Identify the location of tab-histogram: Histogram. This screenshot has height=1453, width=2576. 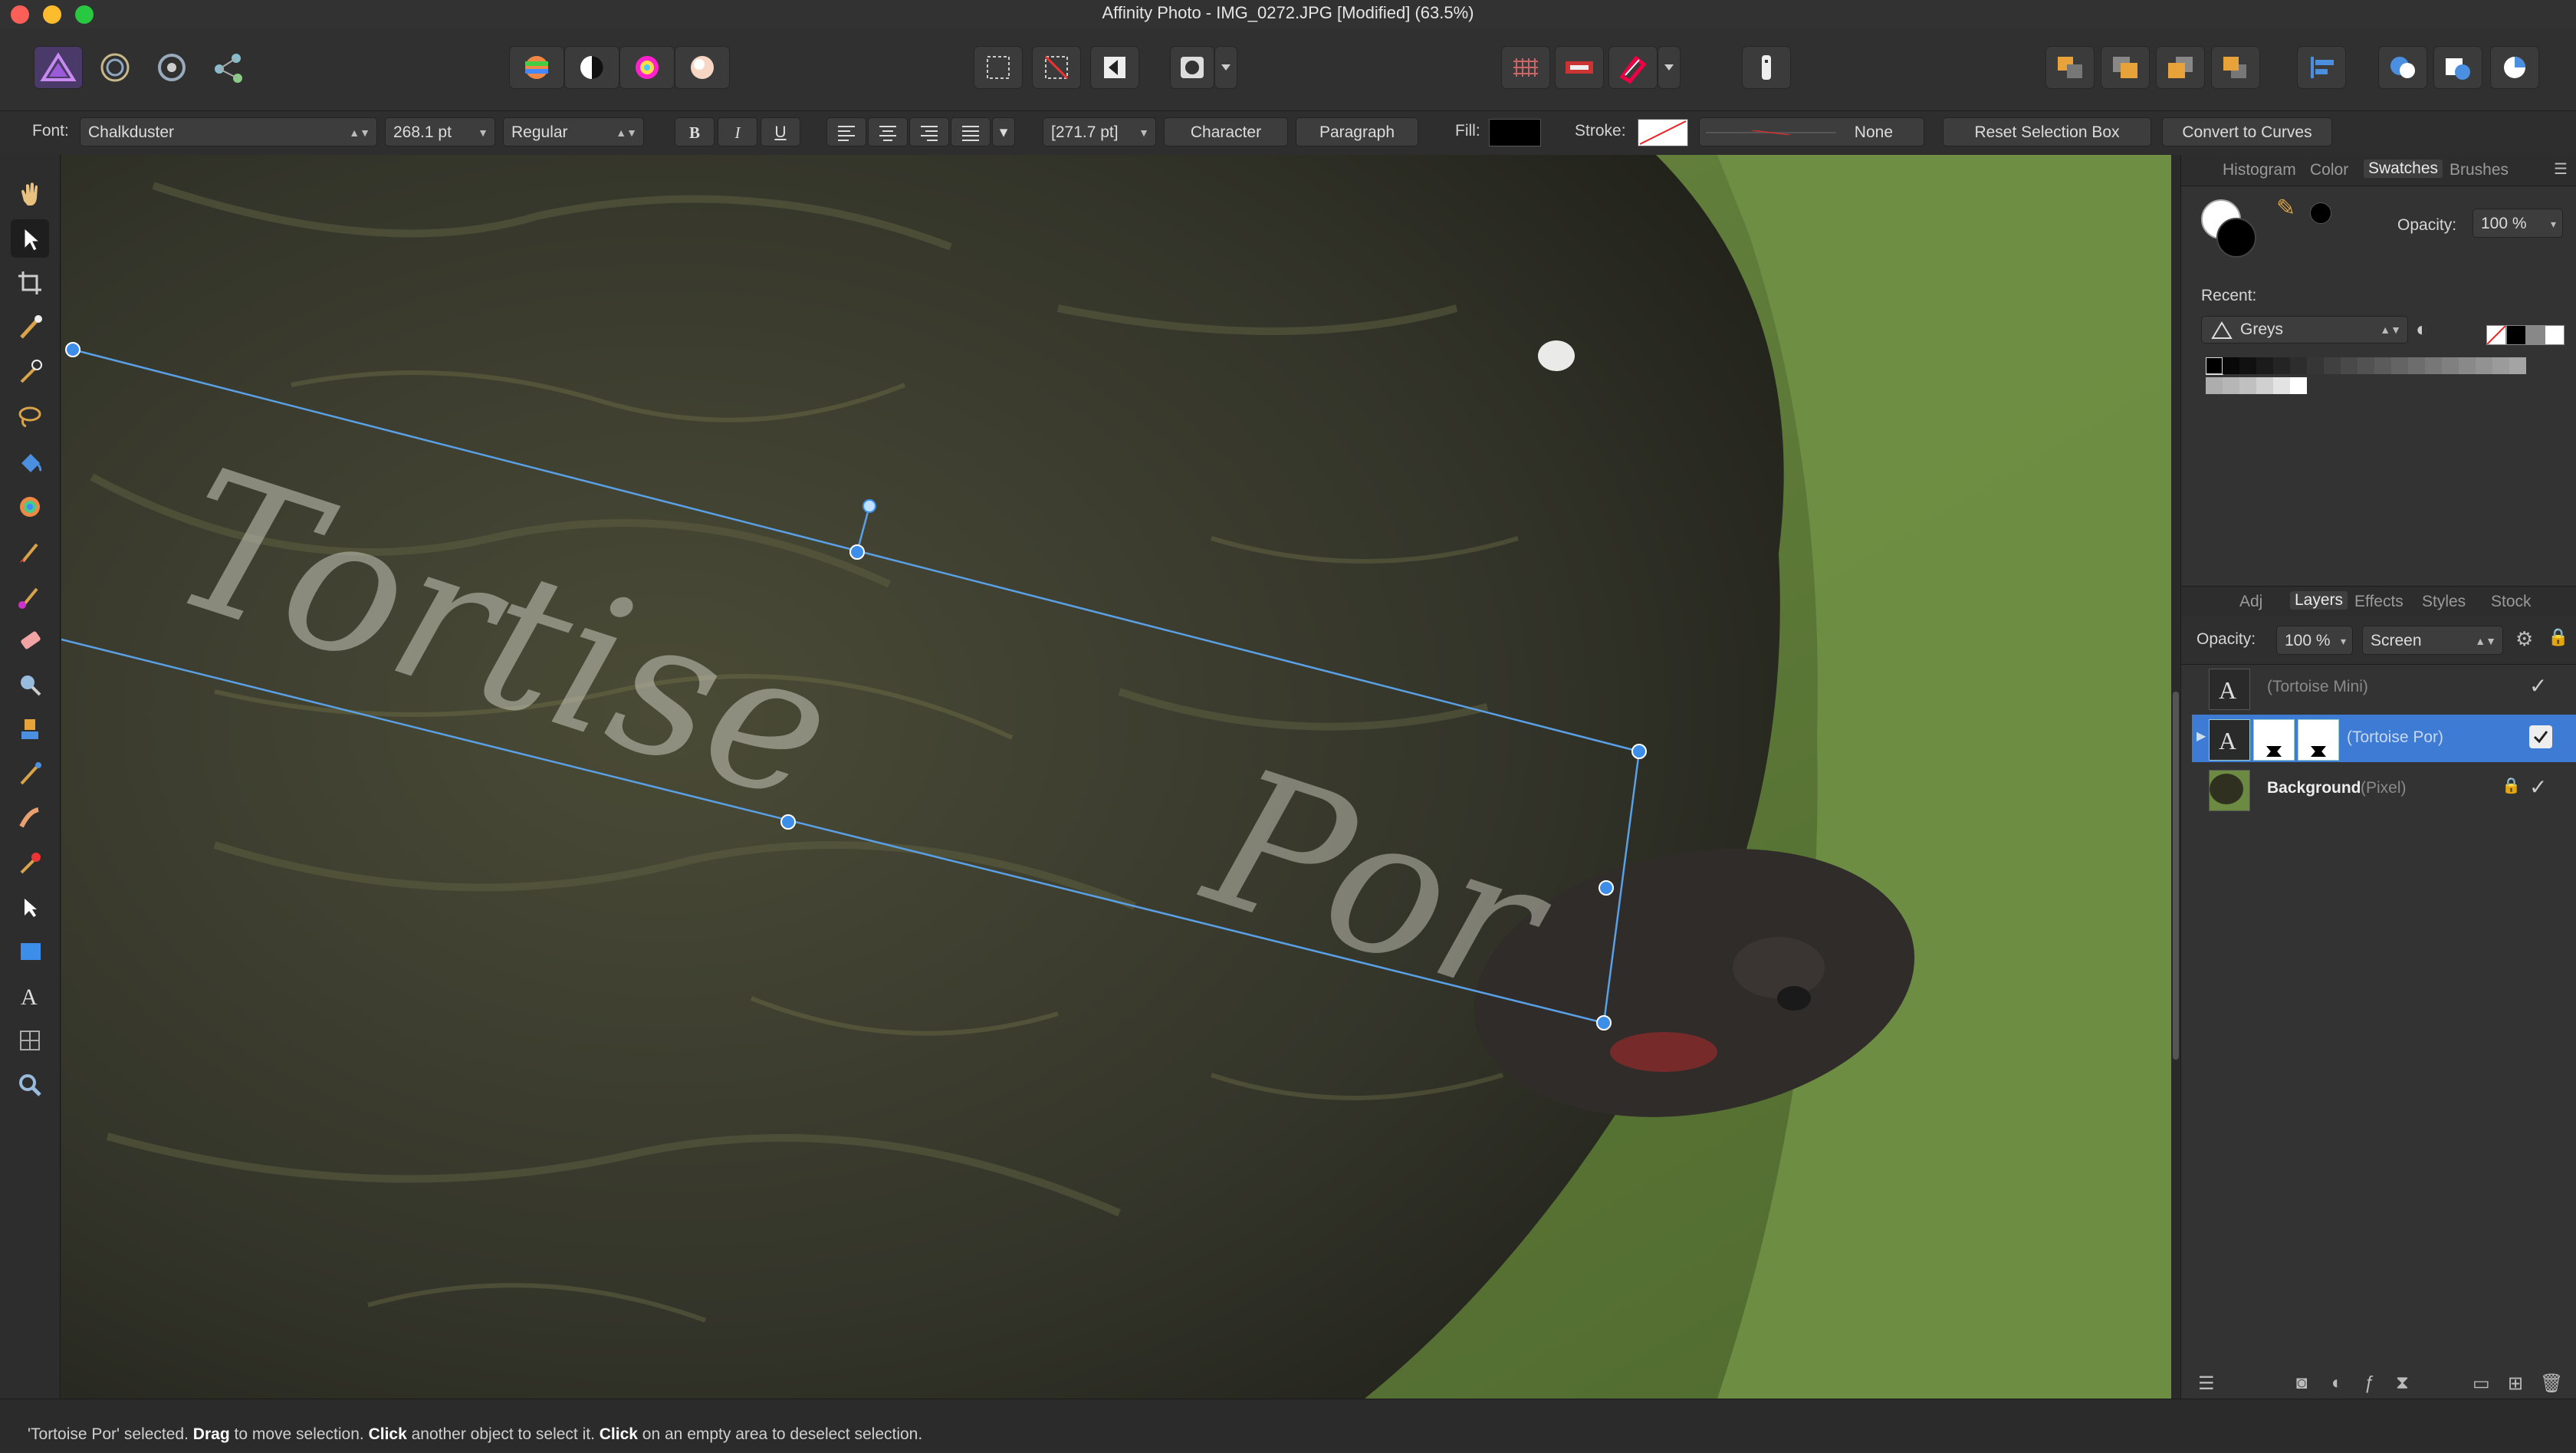
(2260, 170).